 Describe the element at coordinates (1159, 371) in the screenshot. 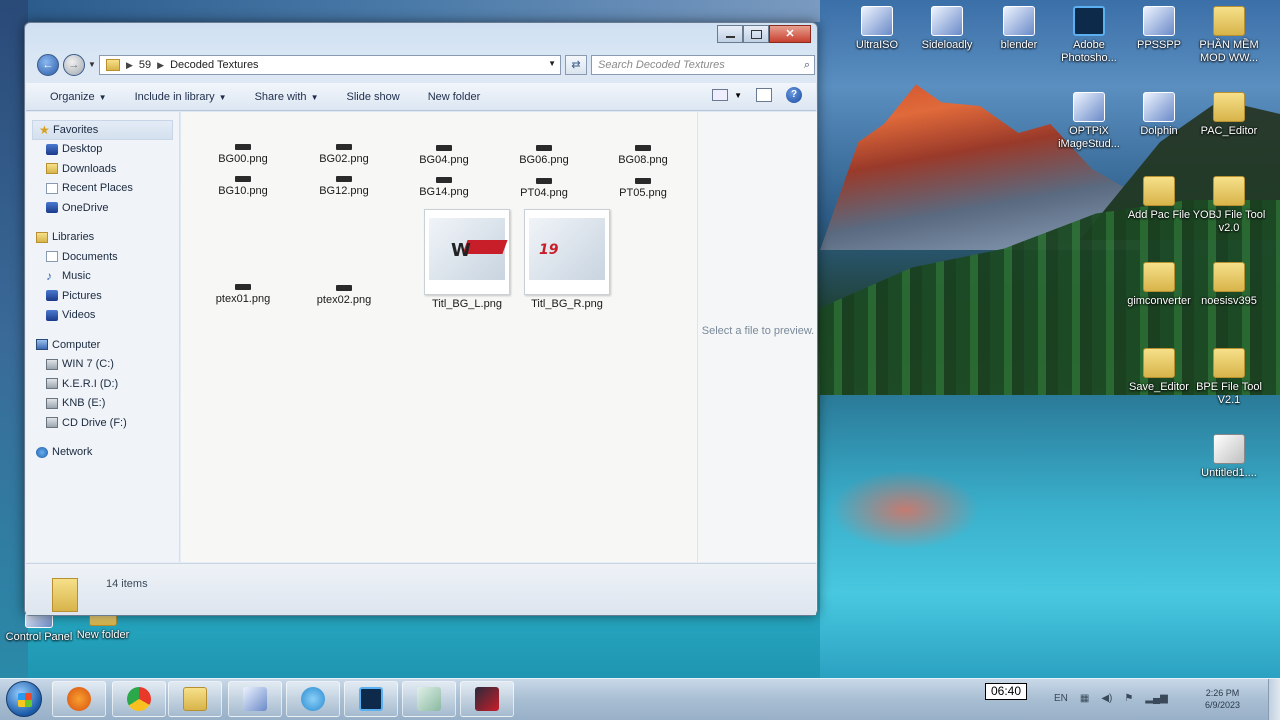

I see `desktop-icon-item: Save_Editor` at that location.